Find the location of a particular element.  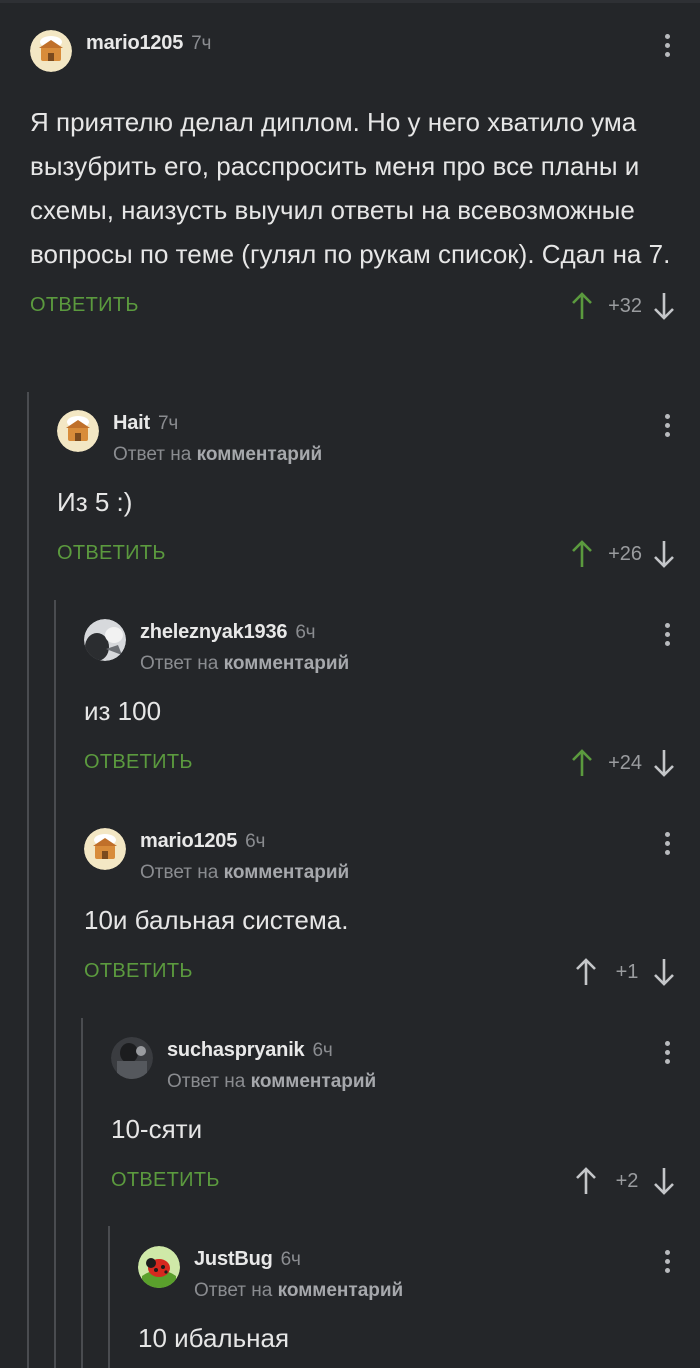

vote-controls: +24 is located at coordinates (623, 763).